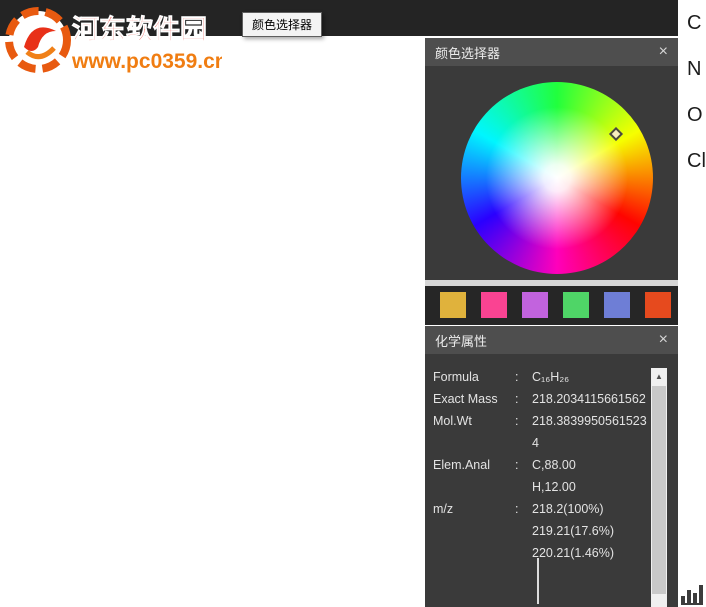  Describe the element at coordinates (659, 376) in the screenshot. I see `scroll-up-icon: ▲` at that location.